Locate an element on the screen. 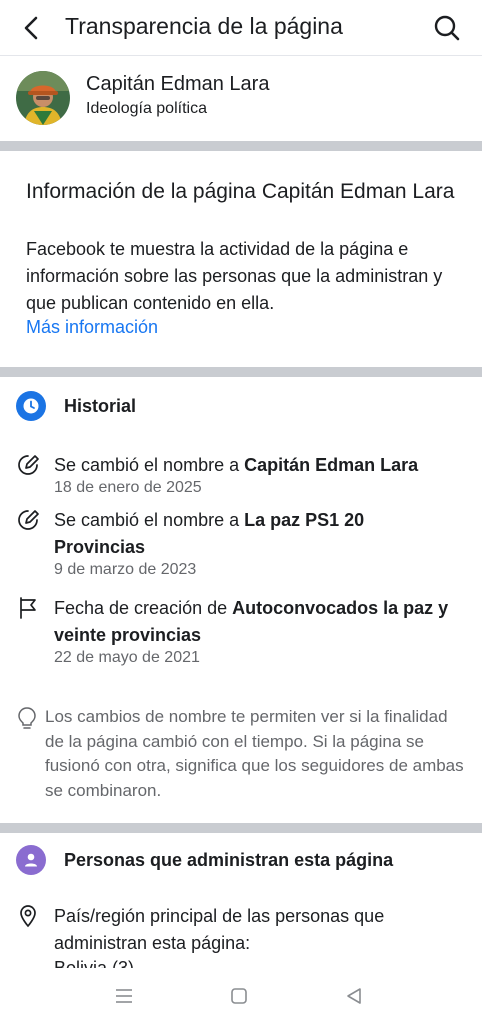 The width and height of the screenshot is (482, 1024). location-pin-icon is located at coordinates (28, 916).